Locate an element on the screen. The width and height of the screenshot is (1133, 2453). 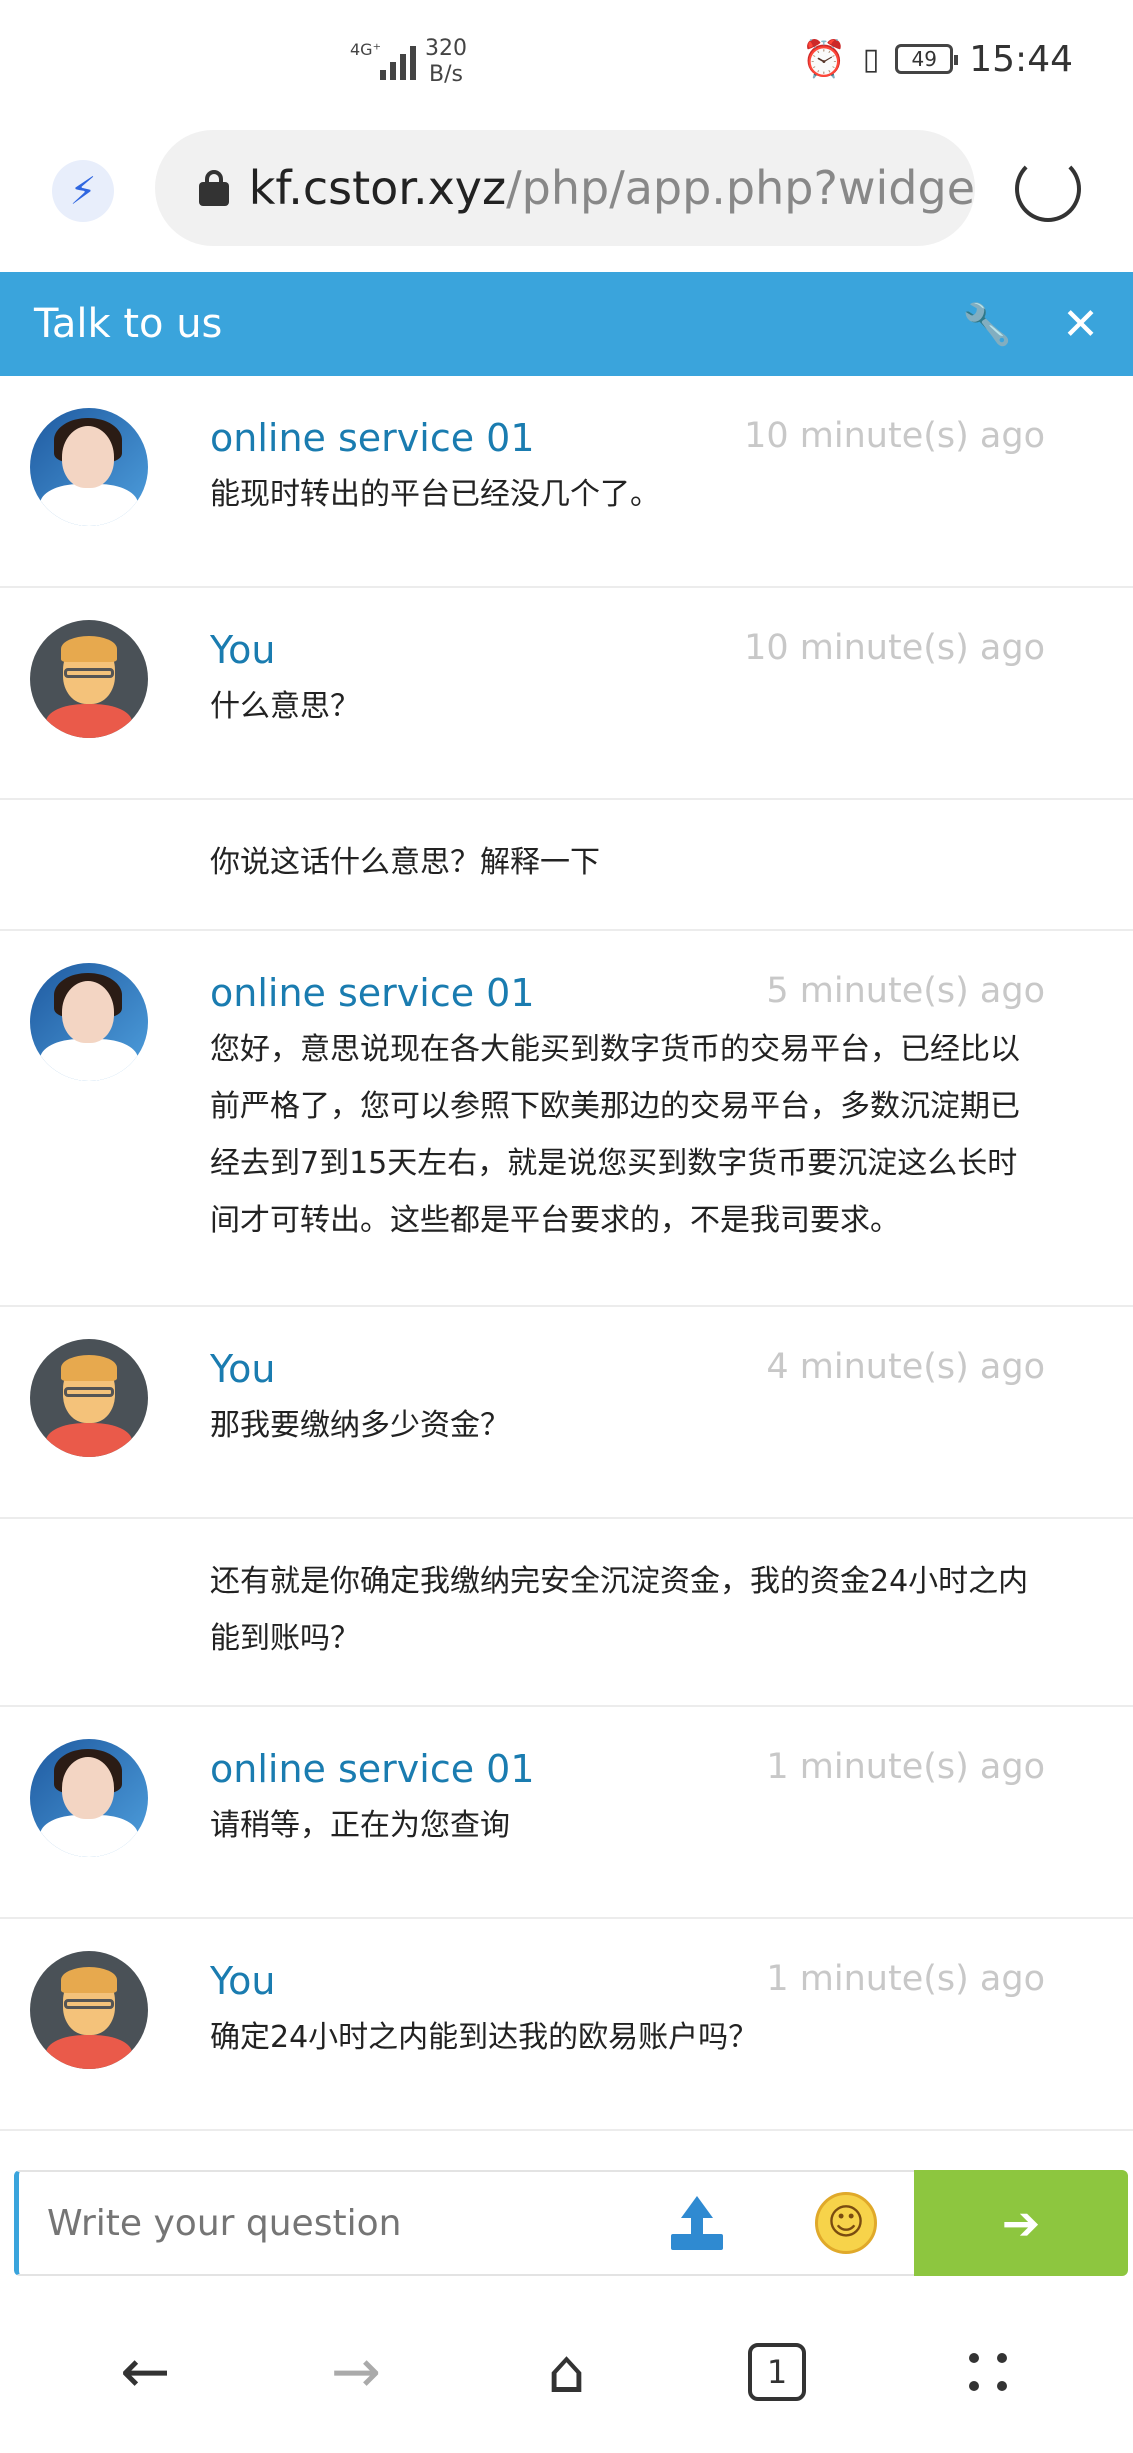
signal-icon is located at coordinates (398, 60).